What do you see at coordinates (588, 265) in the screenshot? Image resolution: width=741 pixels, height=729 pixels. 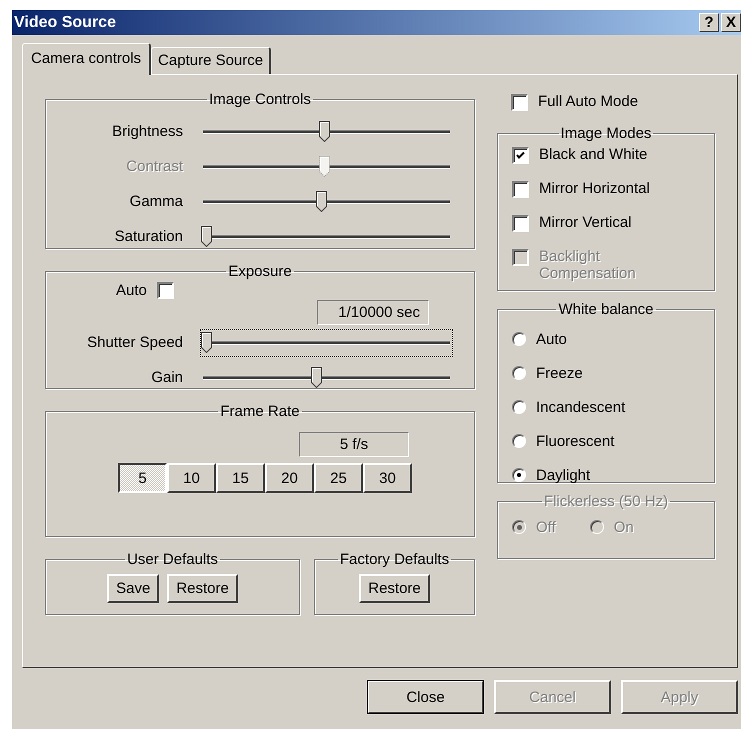 I see `checkbox-label: Backlight Compensation` at bounding box center [588, 265].